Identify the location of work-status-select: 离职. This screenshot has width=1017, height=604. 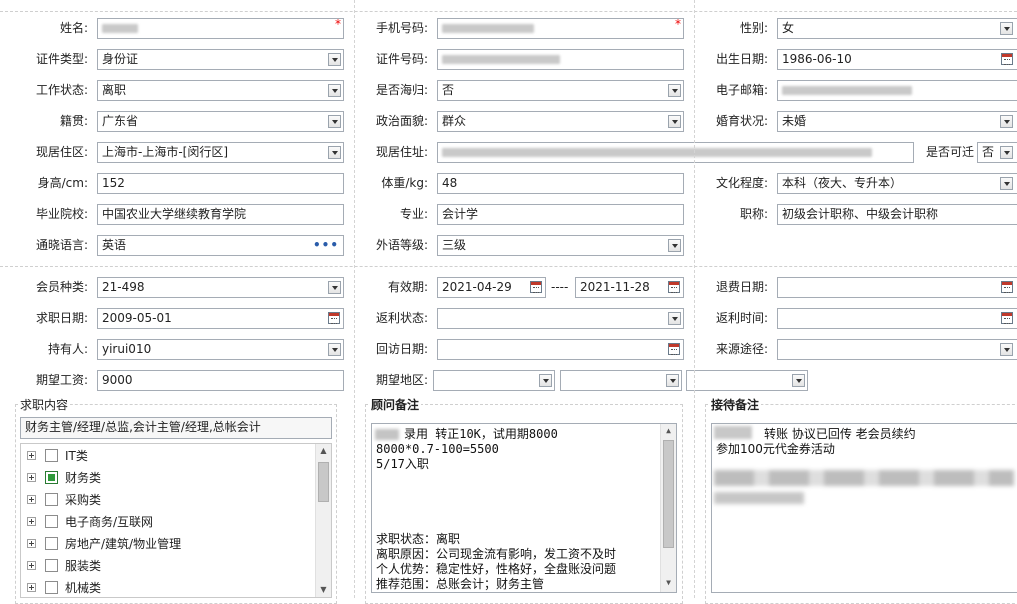
(220, 90).